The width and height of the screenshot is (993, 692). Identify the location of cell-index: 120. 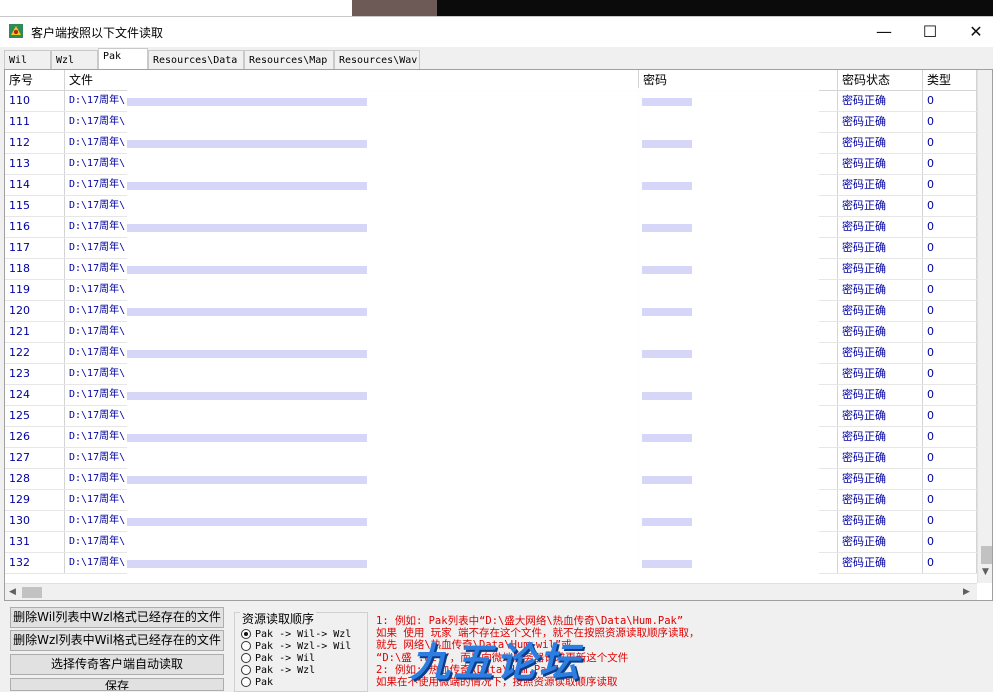
(35, 311).